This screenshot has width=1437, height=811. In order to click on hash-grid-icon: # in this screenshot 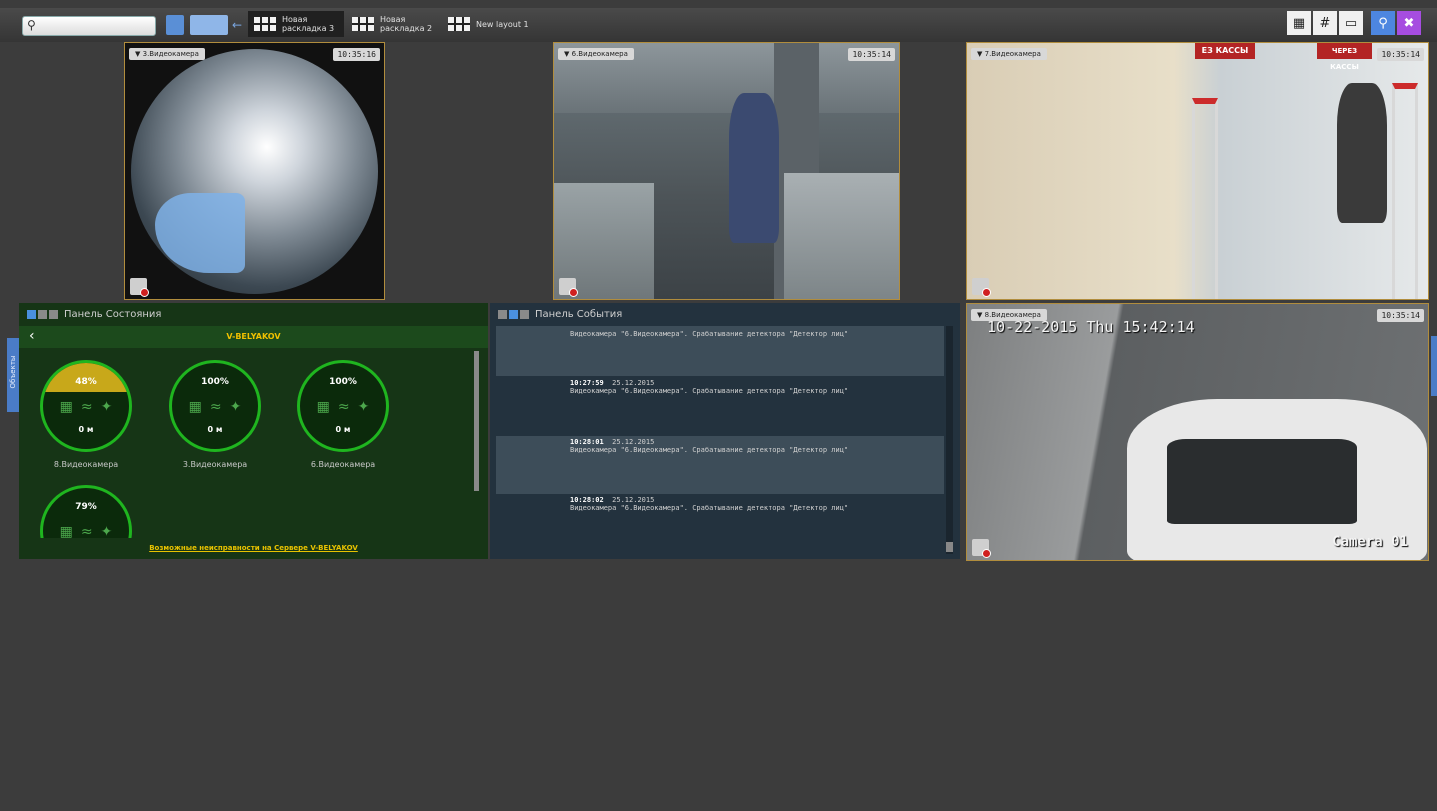, I will do `click(1325, 23)`.